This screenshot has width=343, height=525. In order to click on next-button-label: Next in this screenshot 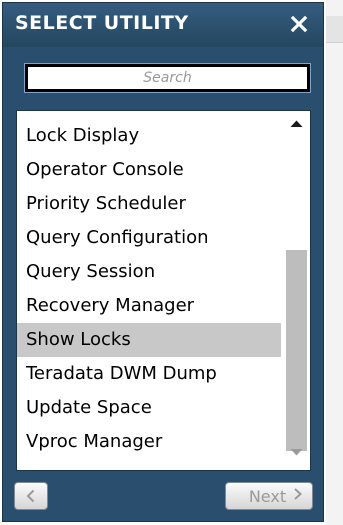, I will do `click(267, 496)`.